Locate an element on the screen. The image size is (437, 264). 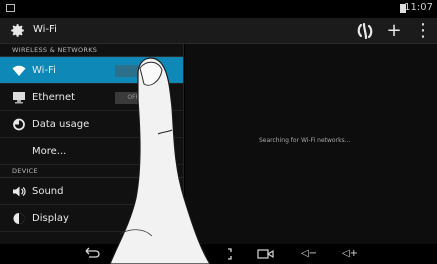
action-bar: Wi-Fi + ⋮ is located at coordinates (218, 31).